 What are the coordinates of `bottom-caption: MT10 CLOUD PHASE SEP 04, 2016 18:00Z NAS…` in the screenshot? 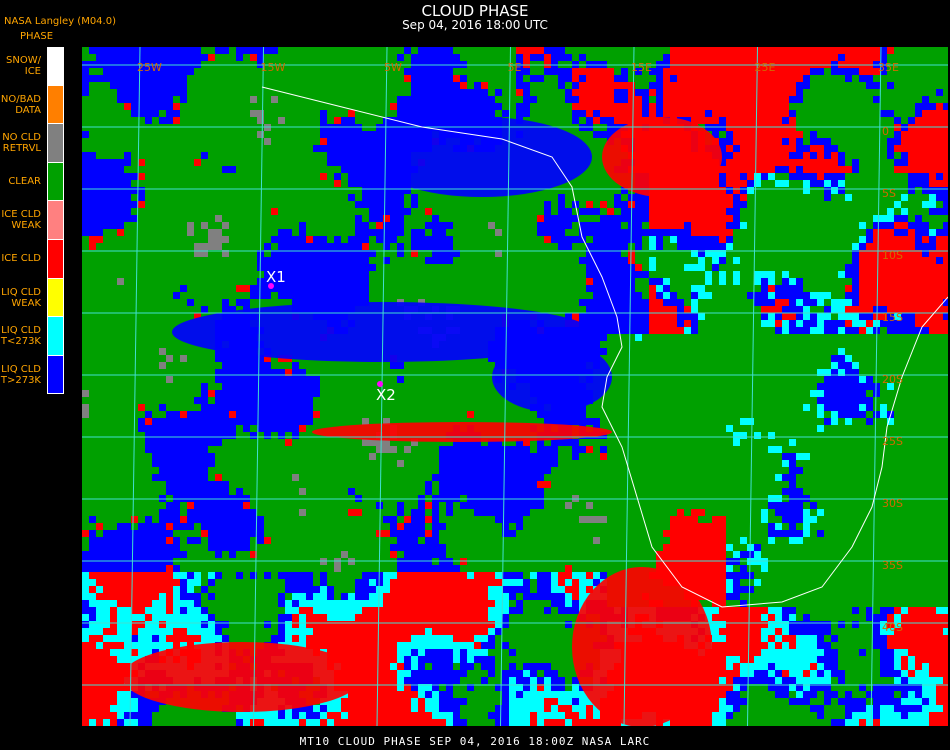 It's located at (475, 741).